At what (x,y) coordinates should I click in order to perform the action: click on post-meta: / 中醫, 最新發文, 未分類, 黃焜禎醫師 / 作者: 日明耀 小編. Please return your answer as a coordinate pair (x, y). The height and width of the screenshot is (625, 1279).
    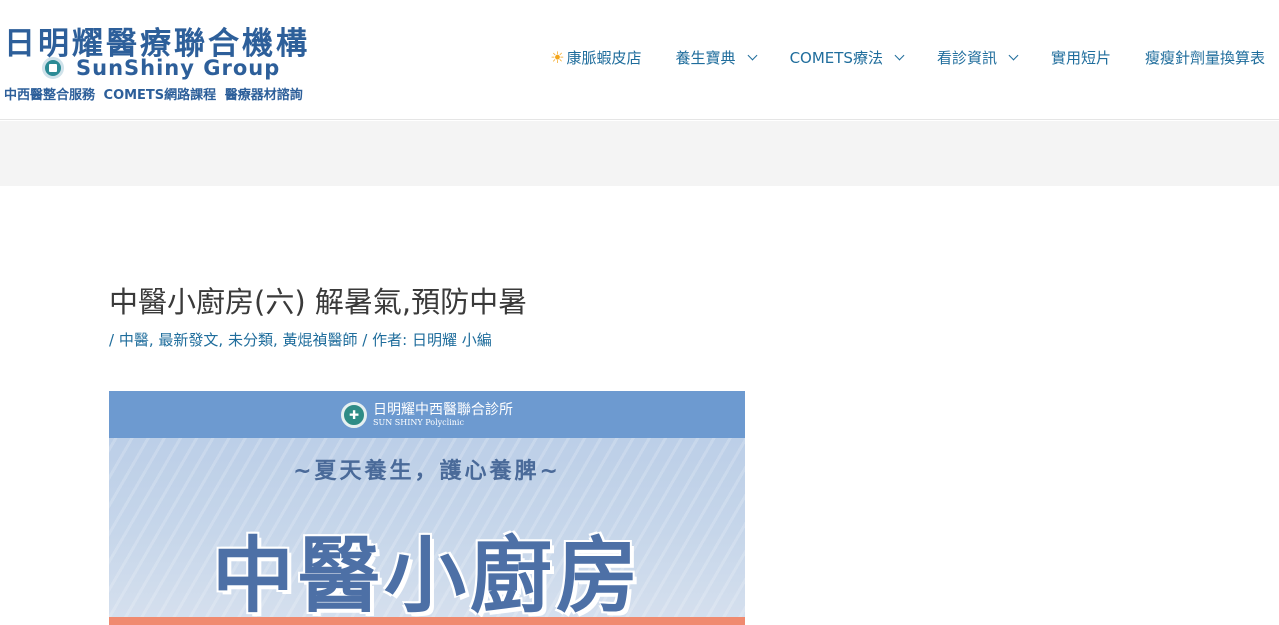
    Looking at the image, I should click on (300, 340).